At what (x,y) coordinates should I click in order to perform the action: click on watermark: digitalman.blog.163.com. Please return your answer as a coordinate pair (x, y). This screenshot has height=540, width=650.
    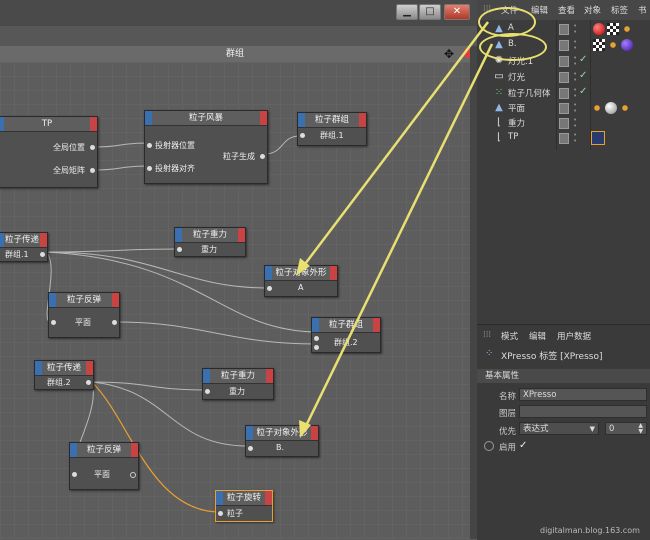
    Looking at the image, I should click on (590, 530).